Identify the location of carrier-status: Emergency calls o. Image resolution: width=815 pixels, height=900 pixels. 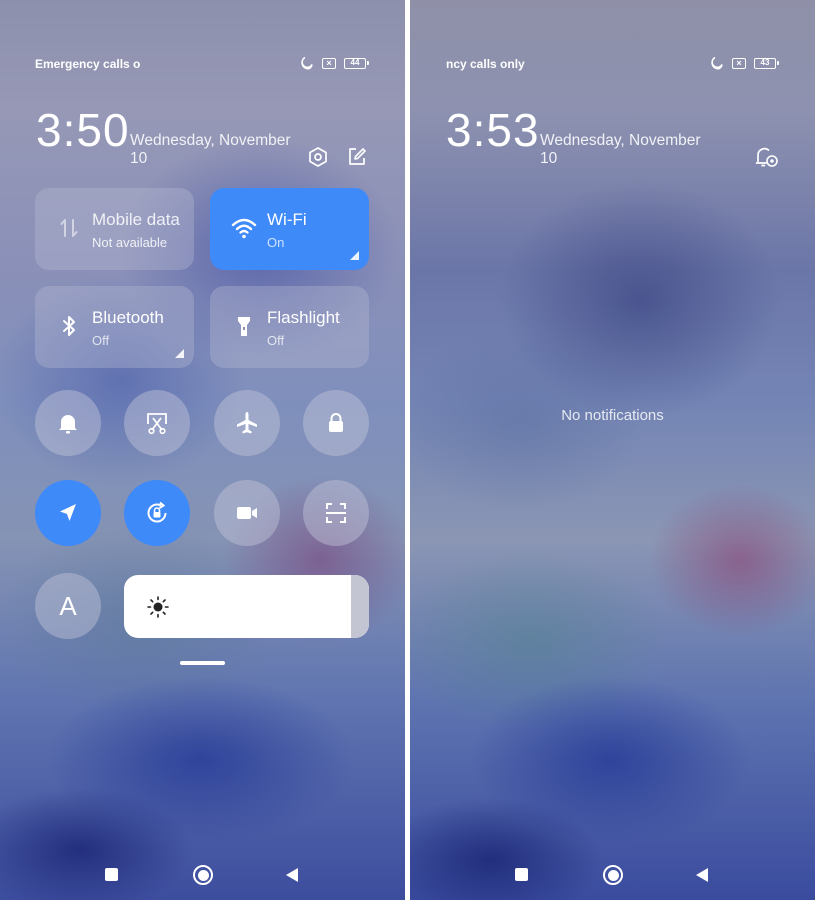
(88, 64).